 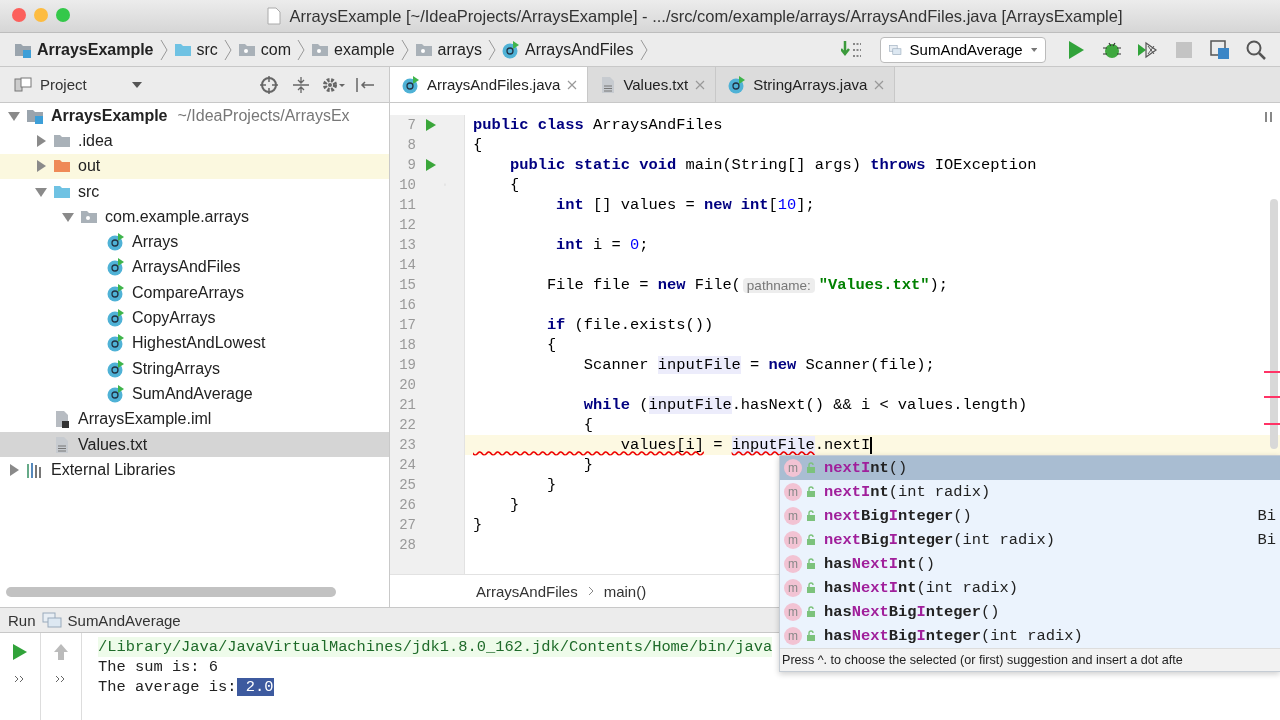 What do you see at coordinates (411, 125) in the screenshot?
I see `line-number: 7` at bounding box center [411, 125].